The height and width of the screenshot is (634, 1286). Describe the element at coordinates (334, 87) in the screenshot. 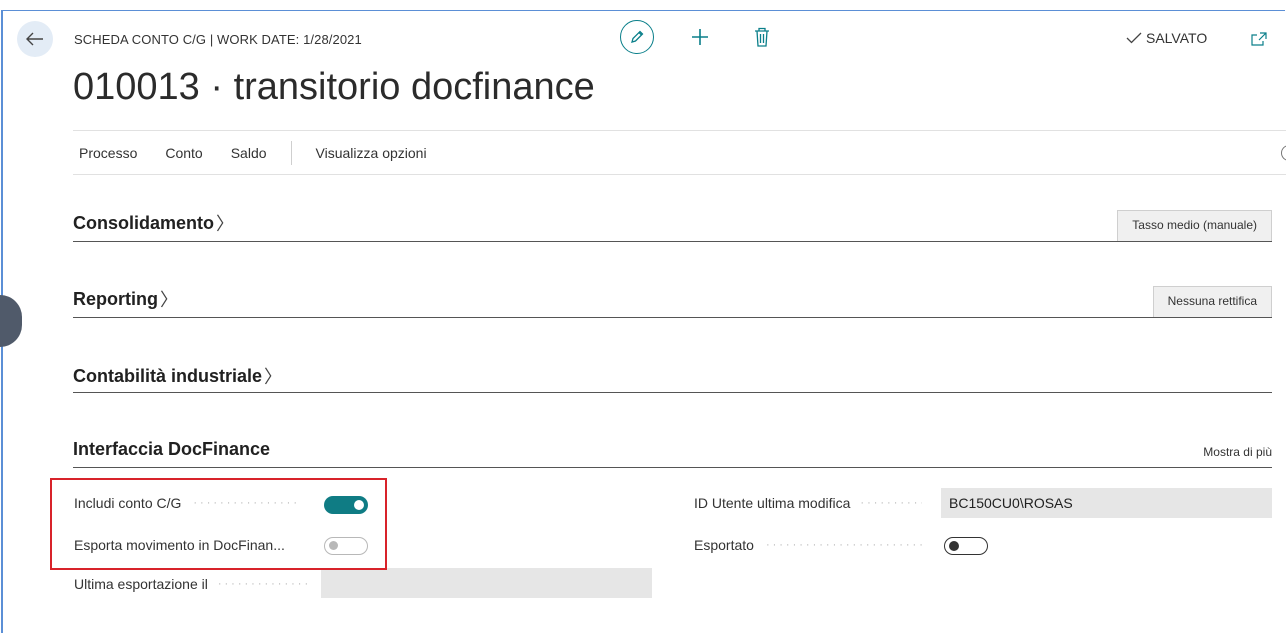

I see `page-title: 010013 · transitorio docfinance` at that location.